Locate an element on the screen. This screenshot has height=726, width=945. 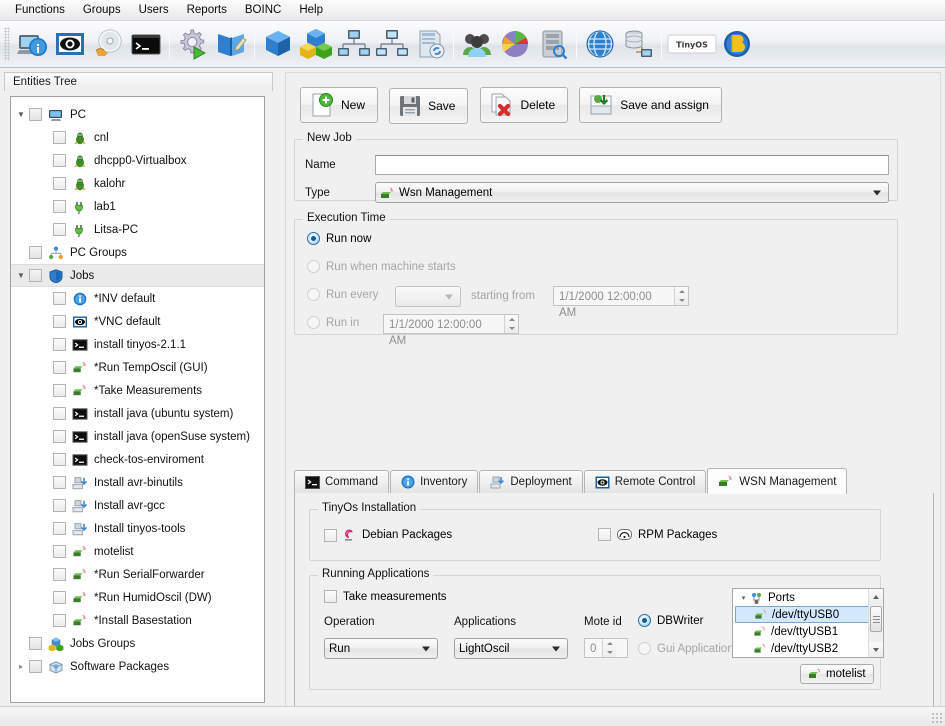
starting-from-stepper is located at coordinates (681, 296).